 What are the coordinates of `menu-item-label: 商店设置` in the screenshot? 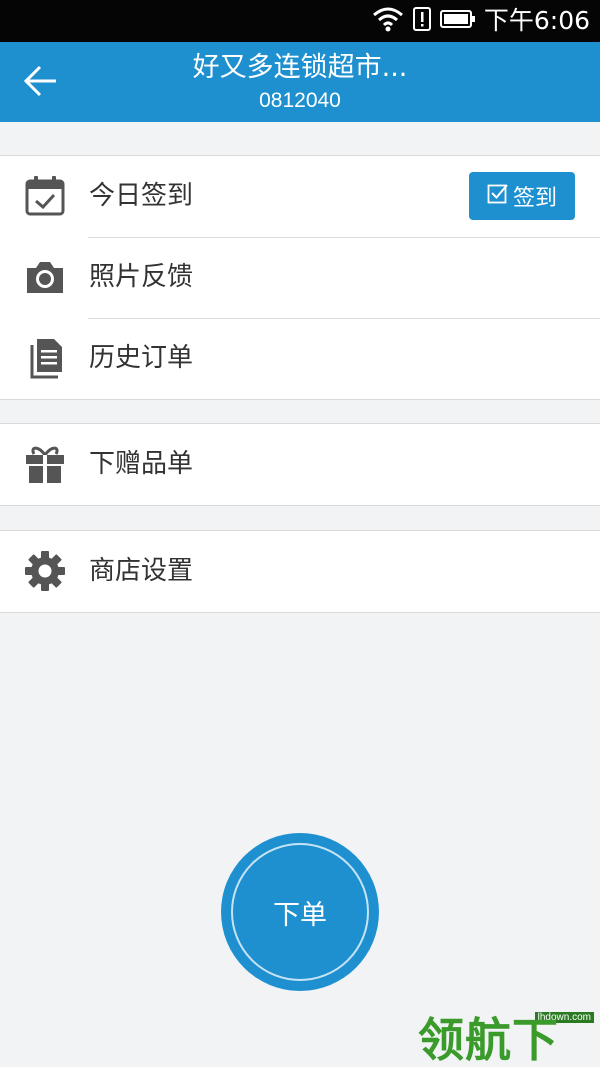 It's located at (141, 571).